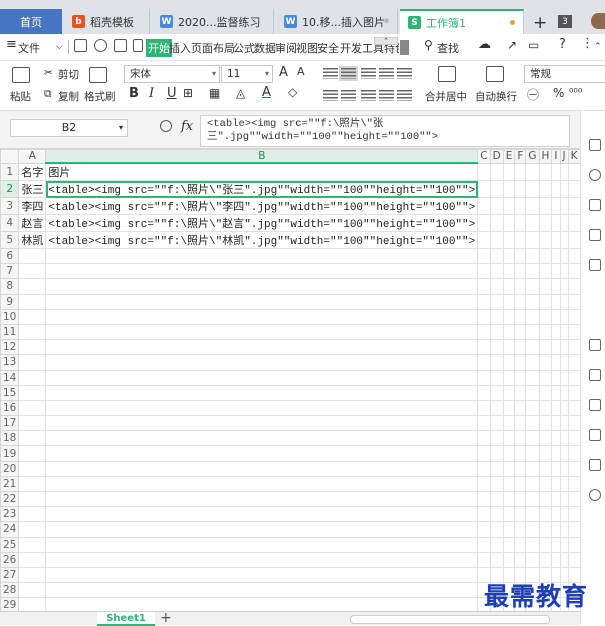  Describe the element at coordinates (484, 156) in the screenshot. I see `column-header-c: C` at that location.